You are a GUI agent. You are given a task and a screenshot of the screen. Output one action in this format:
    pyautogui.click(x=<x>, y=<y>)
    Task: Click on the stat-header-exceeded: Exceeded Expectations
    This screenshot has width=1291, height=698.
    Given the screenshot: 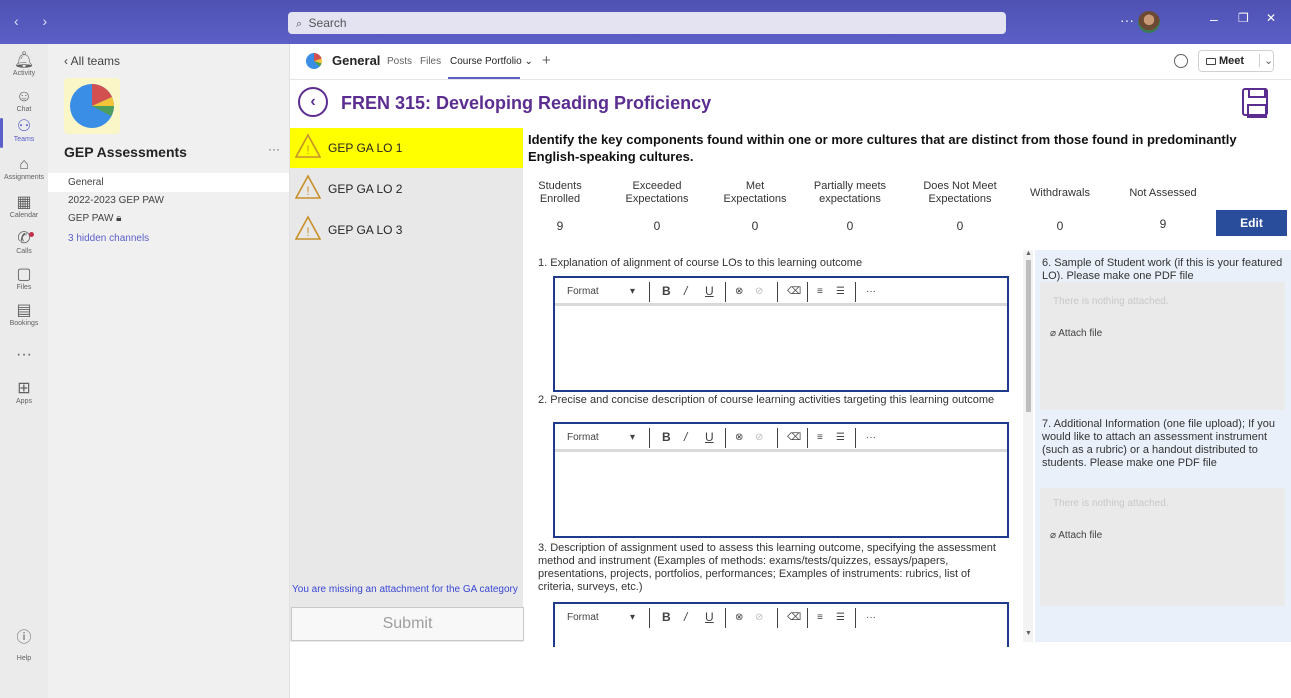 What is the action you would take?
    pyautogui.click(x=657, y=192)
    